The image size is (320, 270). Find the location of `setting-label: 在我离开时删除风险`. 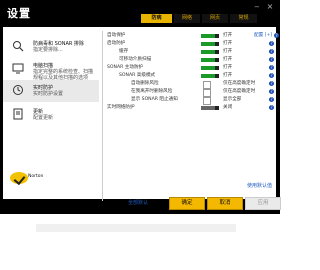

setting-label: 在我离开时删除风险 is located at coordinates (152, 91).